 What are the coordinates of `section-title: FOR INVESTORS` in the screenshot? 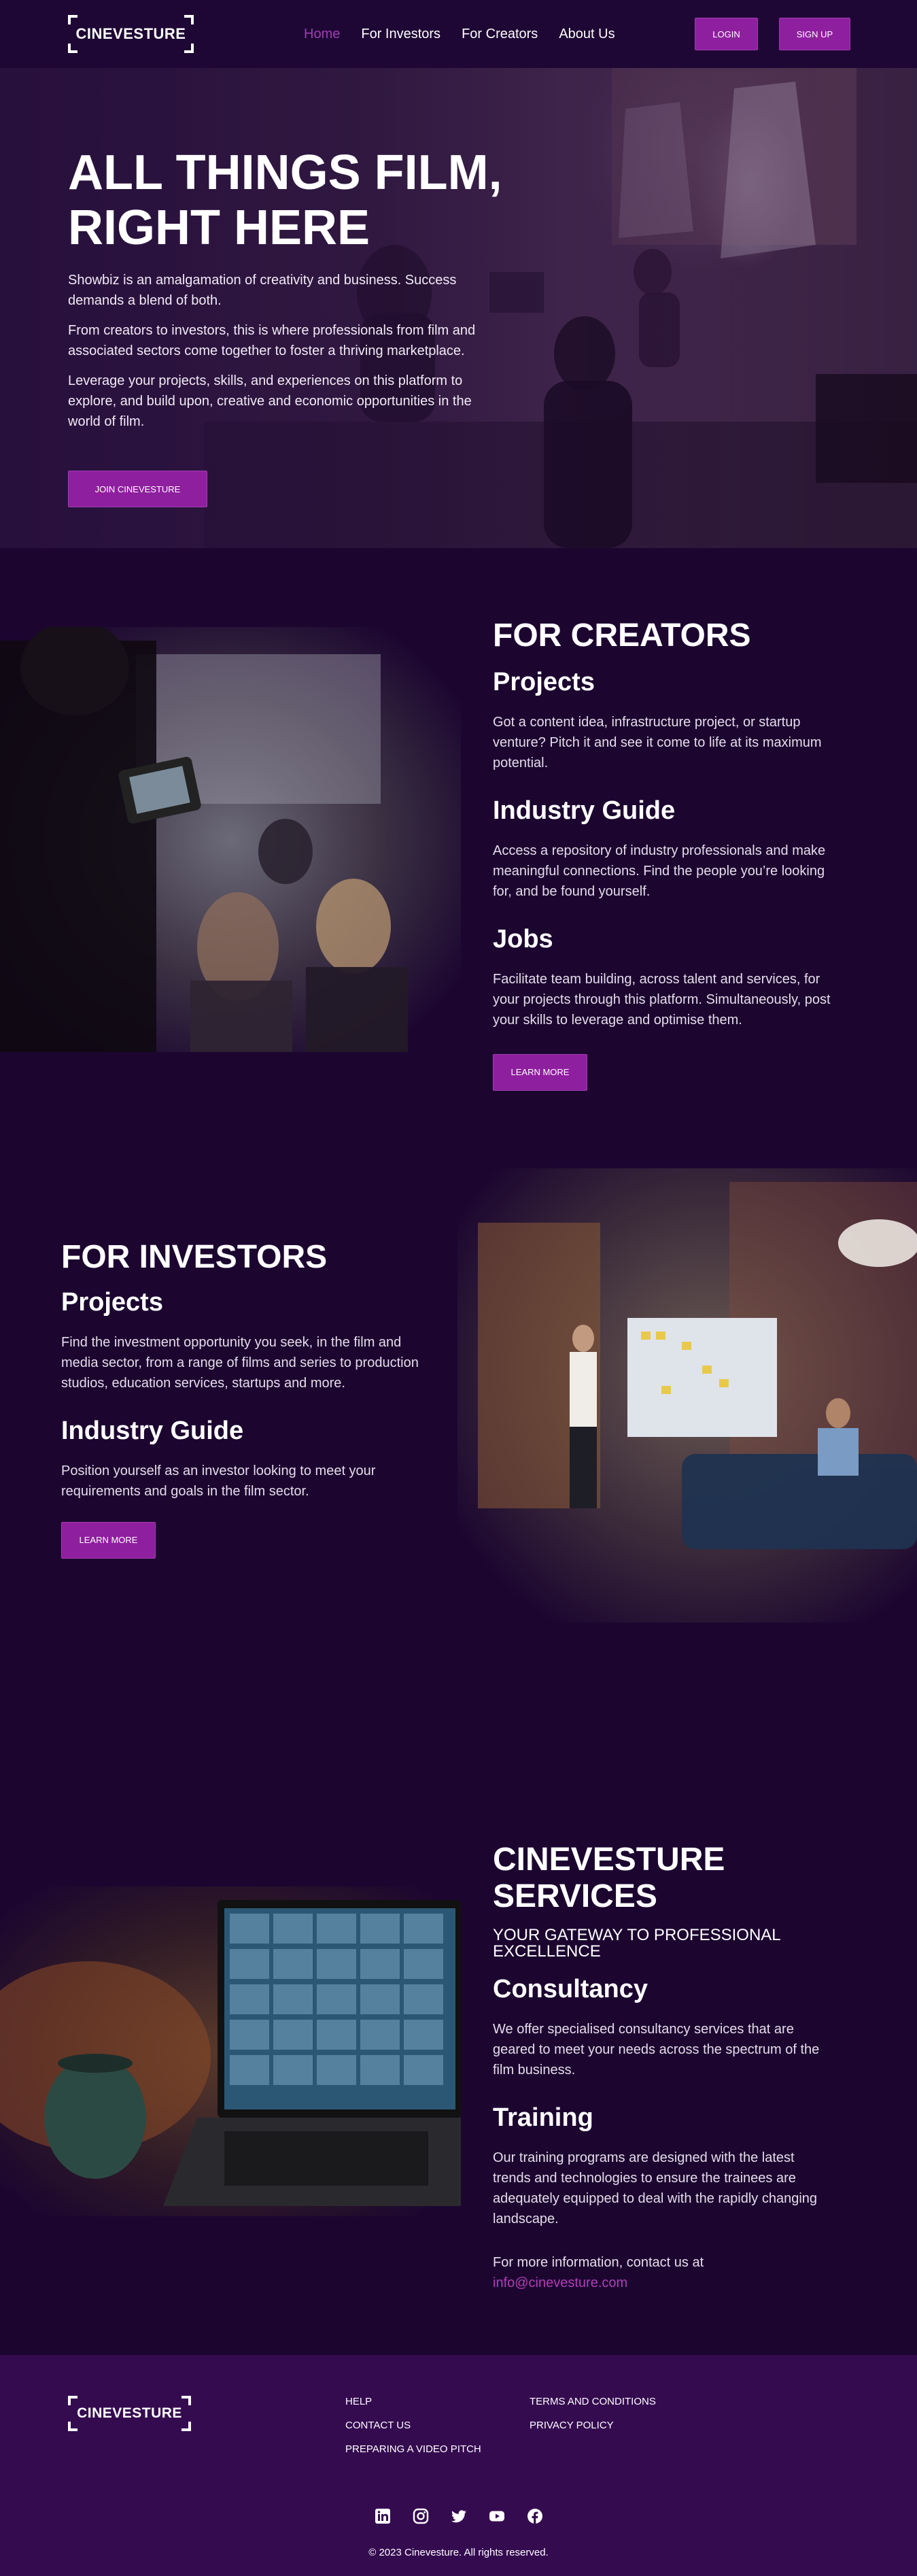 It's located at (194, 1257).